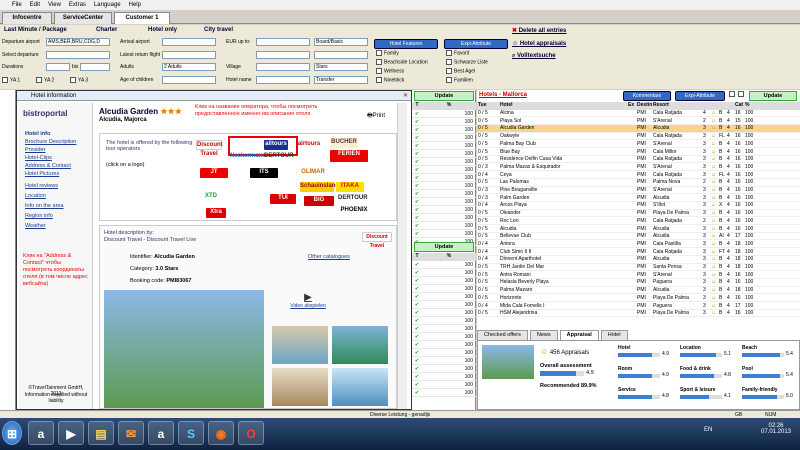 This screenshot has height=450, width=800. What do you see at coordinates (741, 94) in the screenshot?
I see `toggle-b` at bounding box center [741, 94].